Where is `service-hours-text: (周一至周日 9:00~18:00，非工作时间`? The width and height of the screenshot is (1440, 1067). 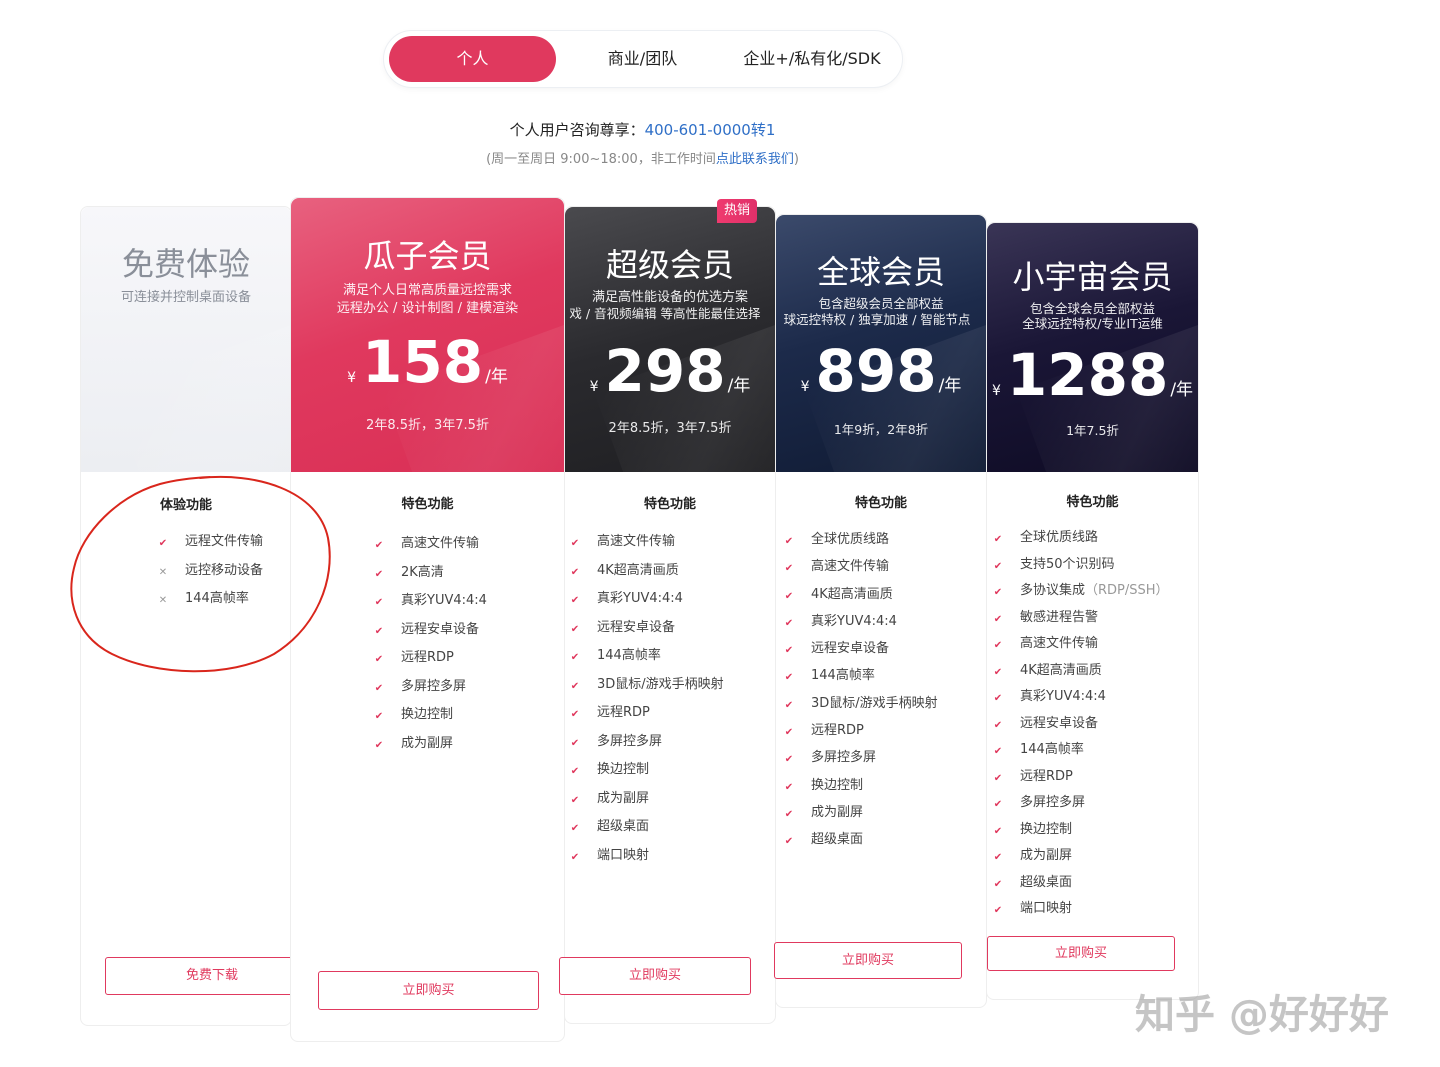
service-hours-text: (周一至周日 9:00~18:00，非工作时间 is located at coordinates (601, 159).